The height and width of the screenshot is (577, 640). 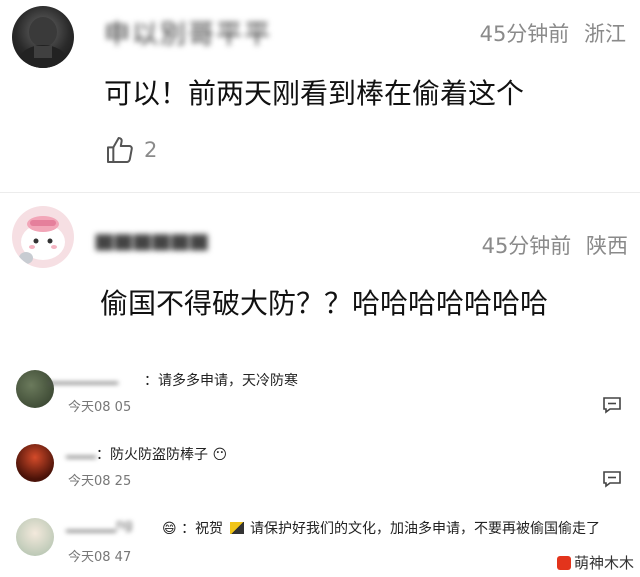 I want to click on comment-1-meta: 45分钟前 浙江, so click(x=553, y=33).